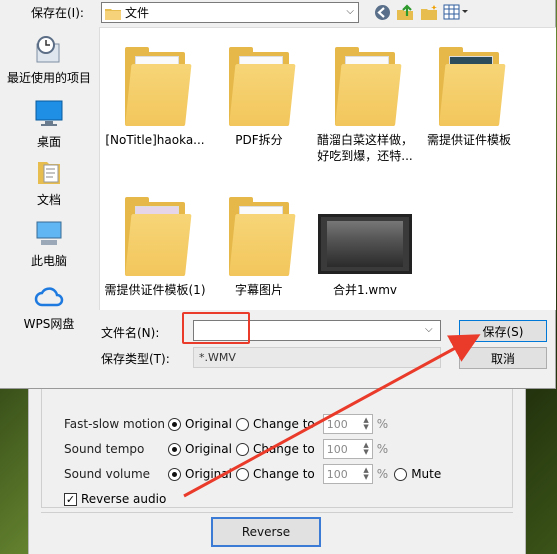 The image size is (557, 554). I want to click on new-folder-icon, so click(429, 12).